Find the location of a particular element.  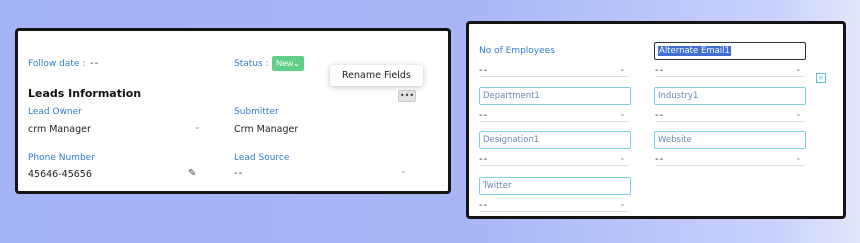

submitter-label: Submitter is located at coordinates (256, 112).